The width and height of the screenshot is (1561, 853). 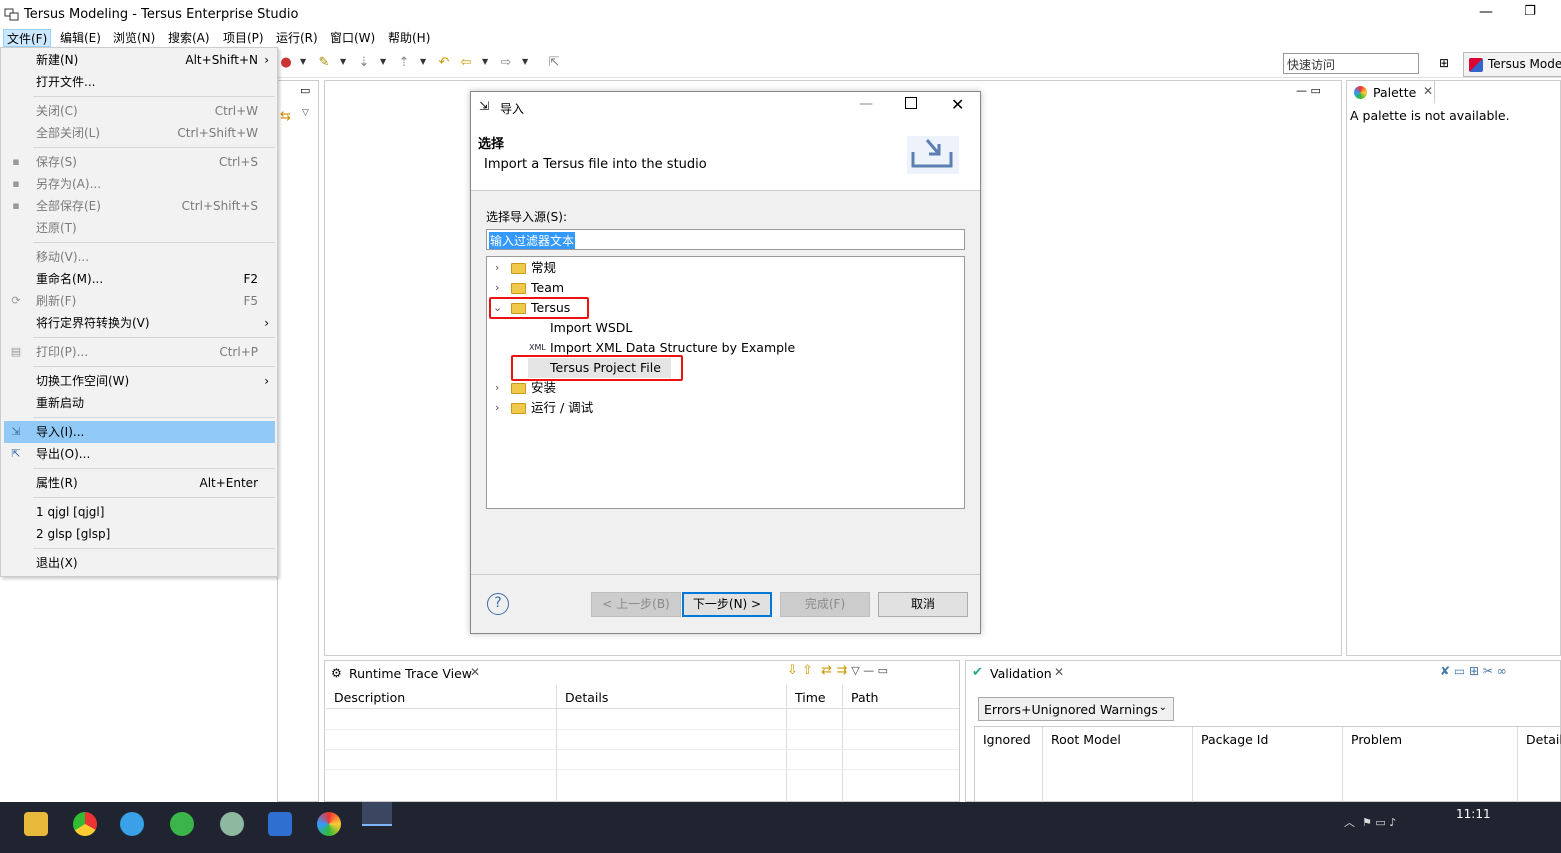 What do you see at coordinates (139, 563) in the screenshot?
I see `menu-item-exit: 退出(X)` at bounding box center [139, 563].